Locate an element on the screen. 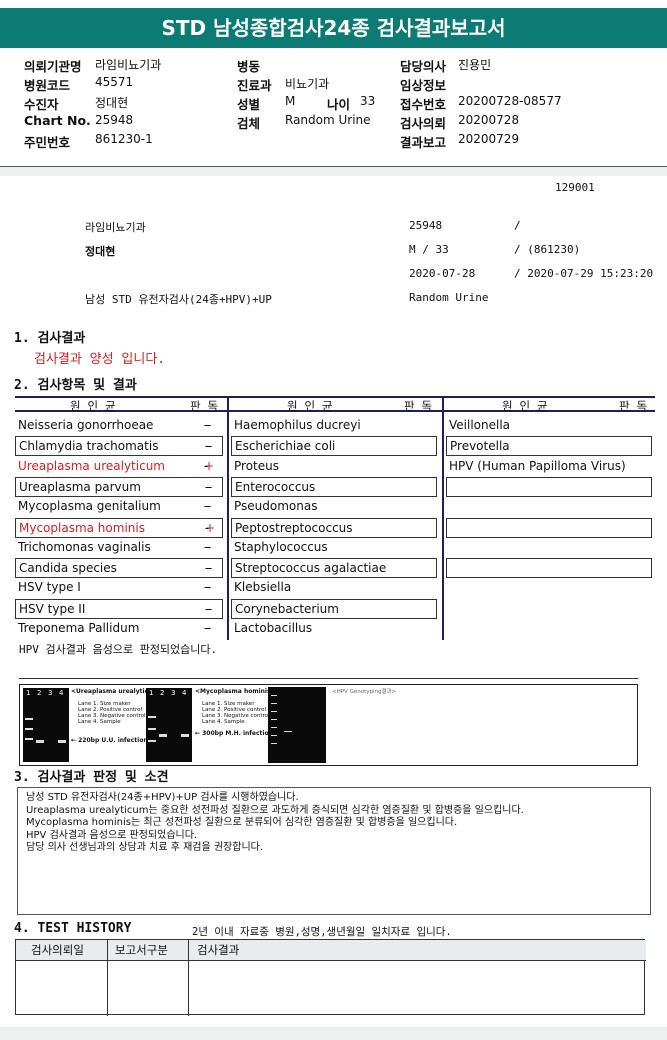 This screenshot has height=1040, width=667. result-row: Staphylococcus - is located at coordinates (320, 548).